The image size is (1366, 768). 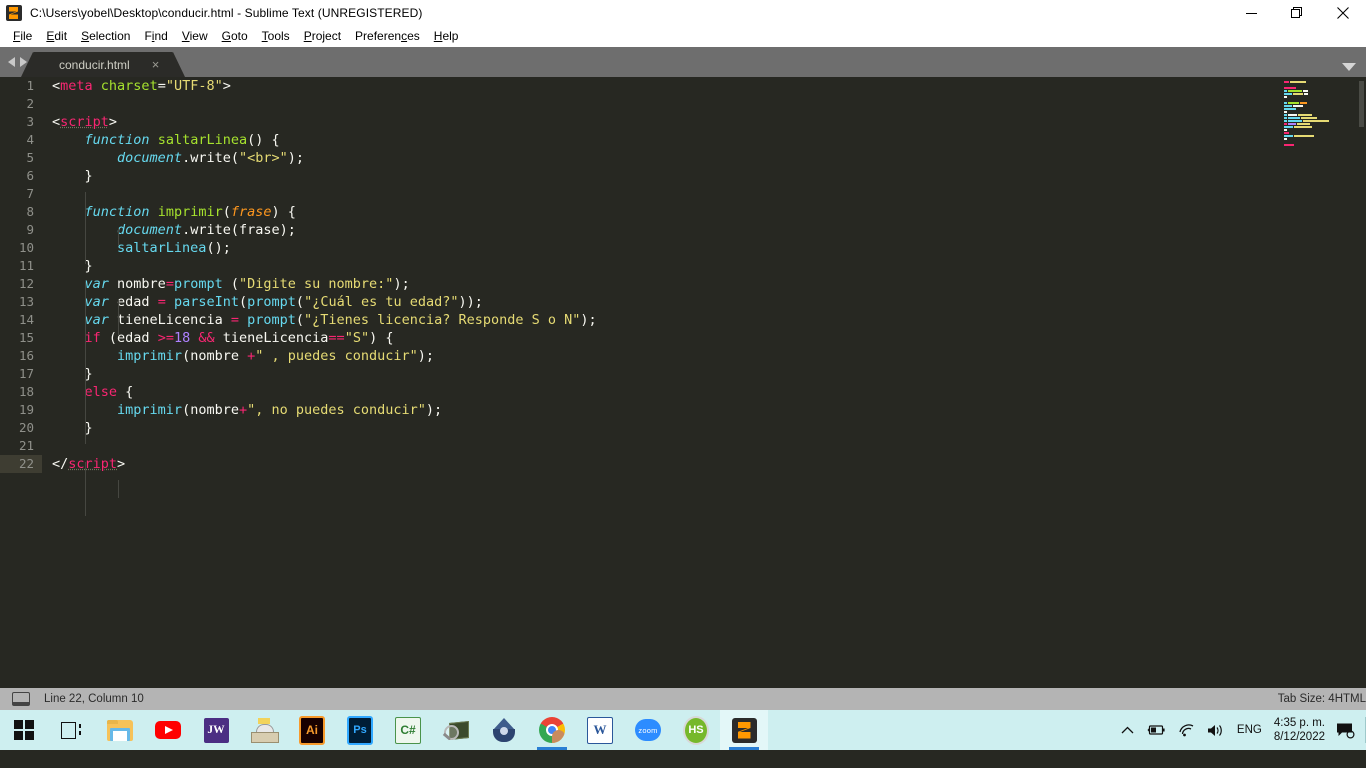 What do you see at coordinates (683, 140) in the screenshot?
I see `code-line: 4 function saltarLinea() {` at bounding box center [683, 140].